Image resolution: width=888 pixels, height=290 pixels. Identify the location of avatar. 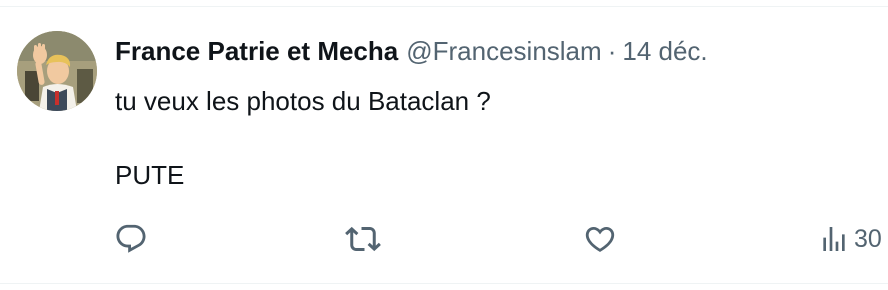
(57, 71).